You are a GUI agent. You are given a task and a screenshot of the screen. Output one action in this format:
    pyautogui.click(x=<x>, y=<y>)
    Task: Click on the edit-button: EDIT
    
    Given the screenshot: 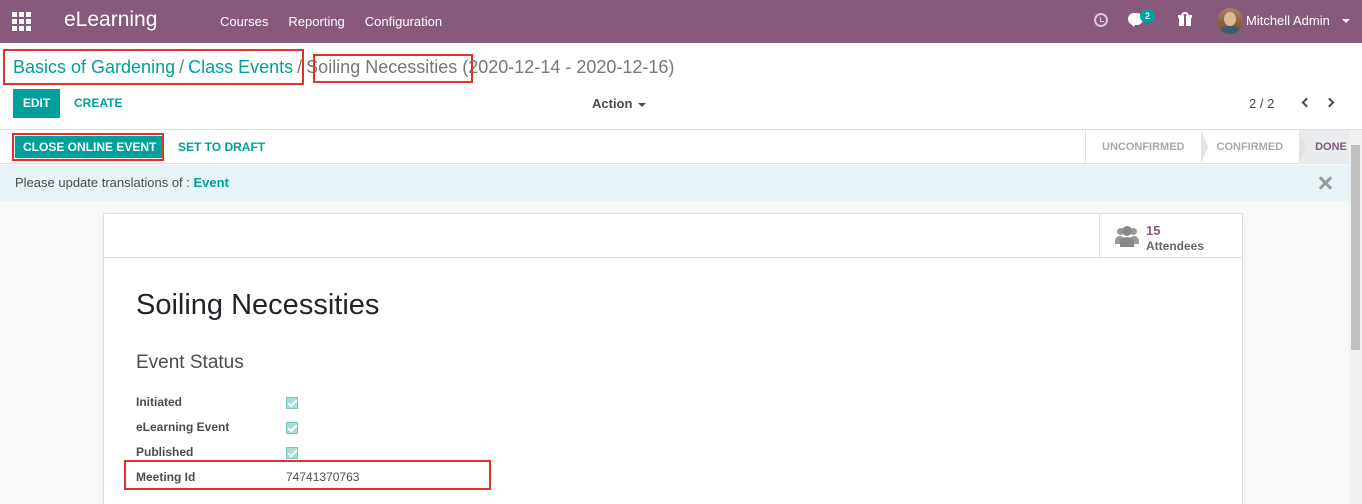 What is the action you would take?
    pyautogui.click(x=36, y=103)
    